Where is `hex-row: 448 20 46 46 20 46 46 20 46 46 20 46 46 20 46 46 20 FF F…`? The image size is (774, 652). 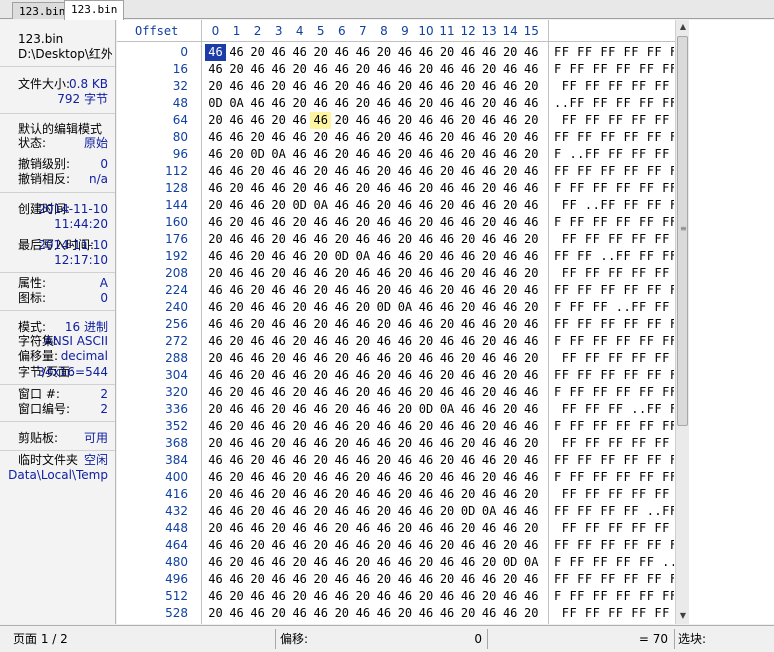
hex-row: 448 20 46 46 20 46 46 20 46 46 20 46 46 20 46 46 20 FF F… is located at coordinates (396, 528).